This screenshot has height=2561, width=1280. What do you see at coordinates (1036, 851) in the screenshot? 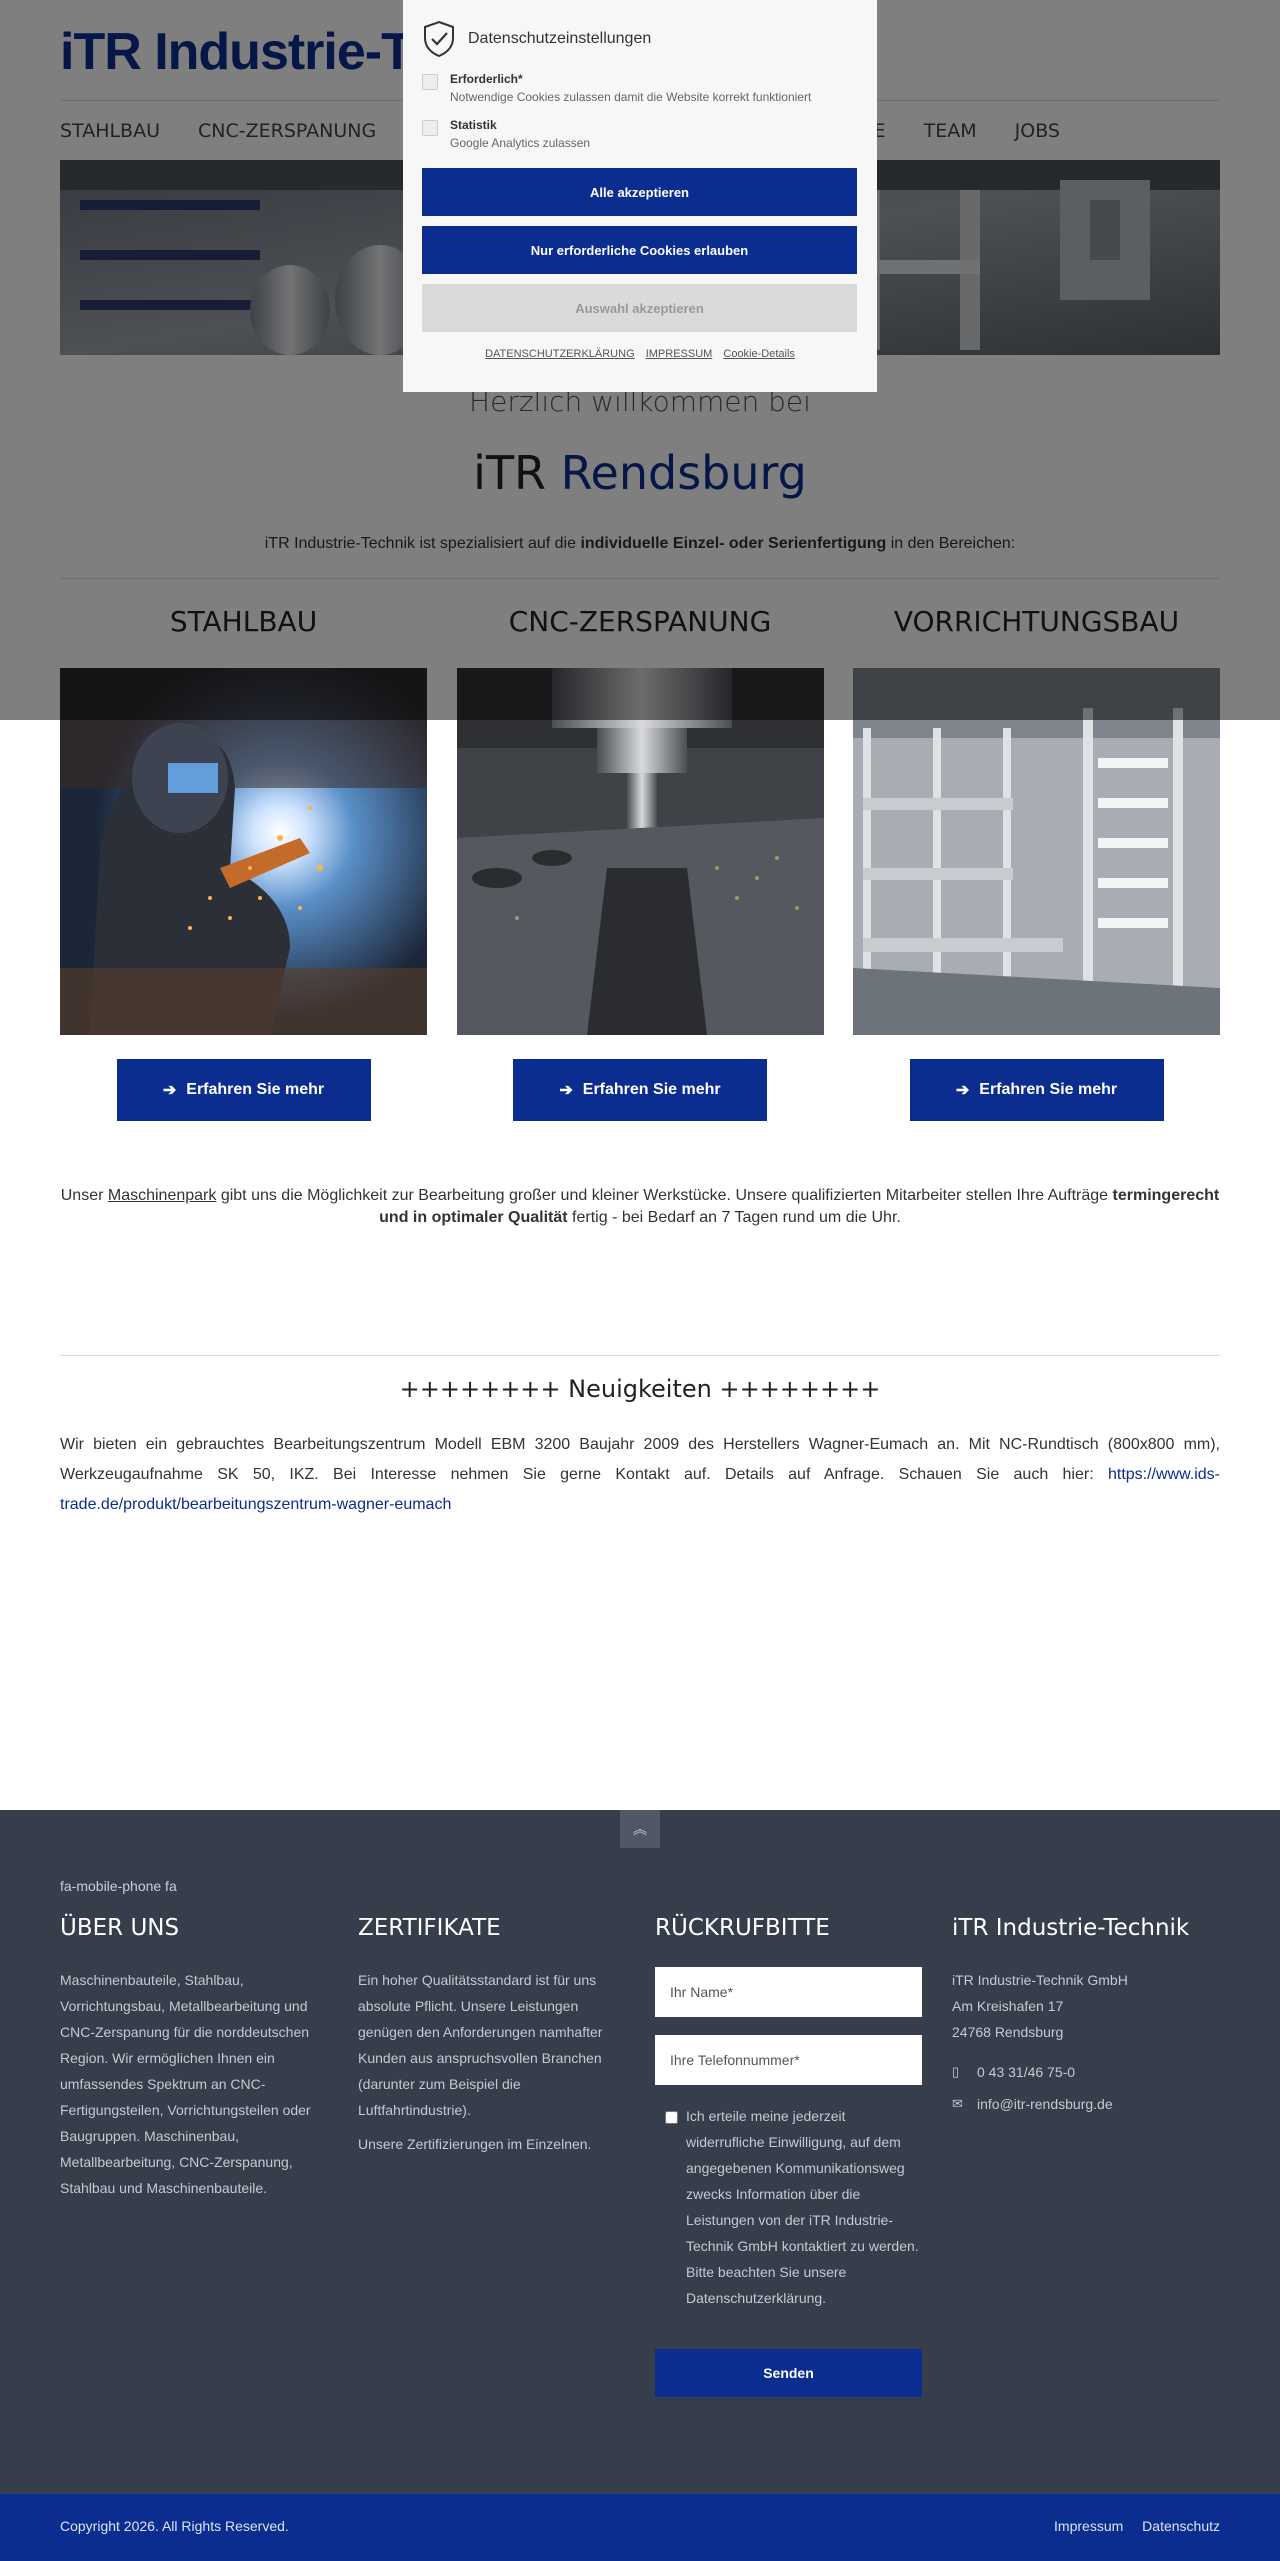
I see `fixture-construction-image` at bounding box center [1036, 851].